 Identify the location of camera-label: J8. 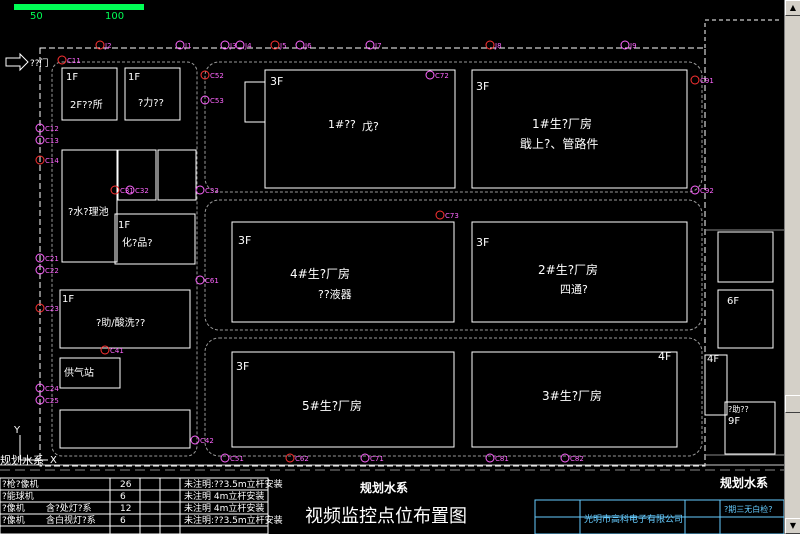
(498, 46).